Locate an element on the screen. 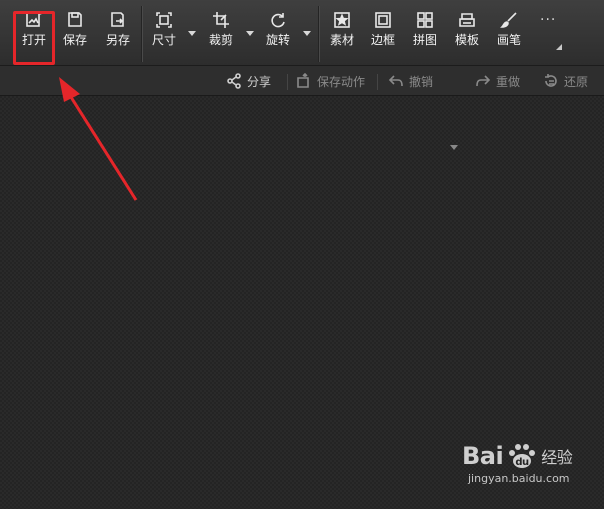 This screenshot has height=509, width=604. crop-icon is located at coordinates (221, 20).